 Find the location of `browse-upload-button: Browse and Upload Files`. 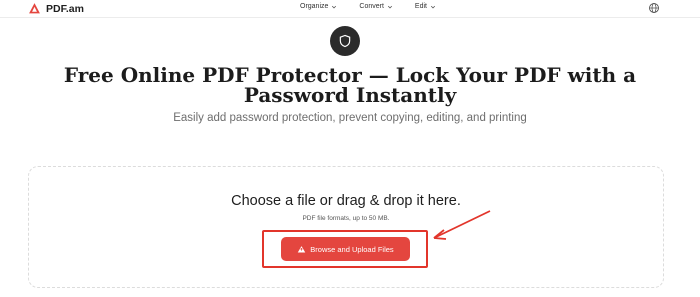

browse-upload-button: Browse and Upload Files is located at coordinates (345, 249).